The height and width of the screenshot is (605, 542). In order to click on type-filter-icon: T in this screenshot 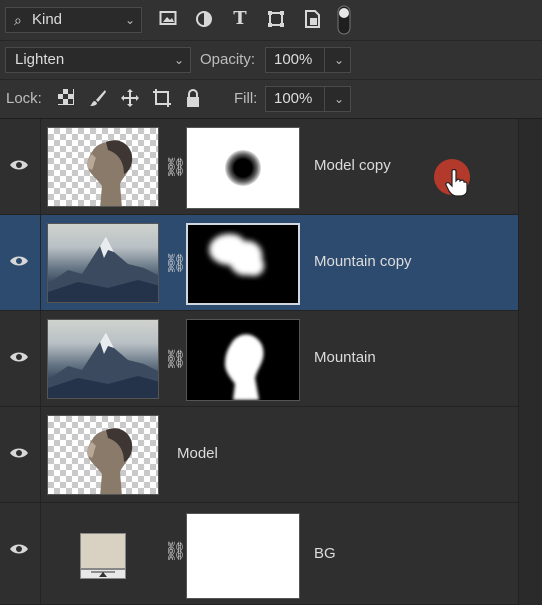, I will do `click(240, 19)`.